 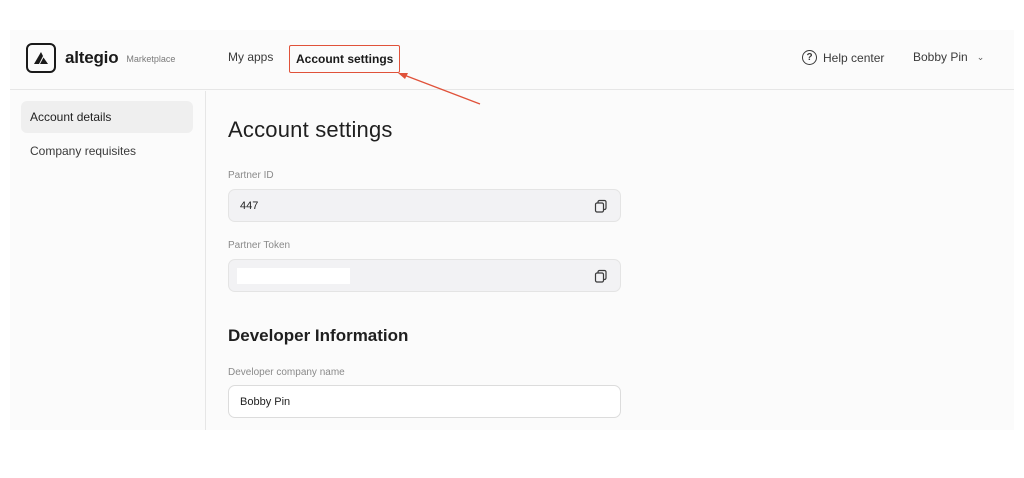 I want to click on sidebar-item-label: Company requisites, so click(x=83, y=151).